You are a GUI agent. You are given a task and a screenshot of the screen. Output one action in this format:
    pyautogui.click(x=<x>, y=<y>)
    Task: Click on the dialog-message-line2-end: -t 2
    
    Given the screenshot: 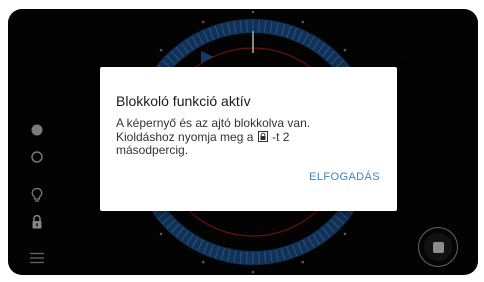 What is the action you would take?
    pyautogui.click(x=279, y=136)
    